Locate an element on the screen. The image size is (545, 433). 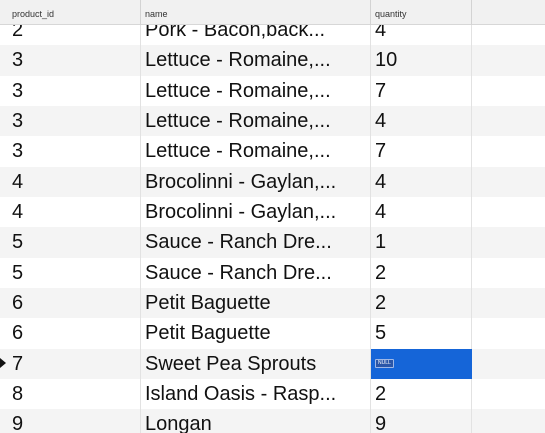
cell-product-id: 7 is located at coordinates (74, 364).